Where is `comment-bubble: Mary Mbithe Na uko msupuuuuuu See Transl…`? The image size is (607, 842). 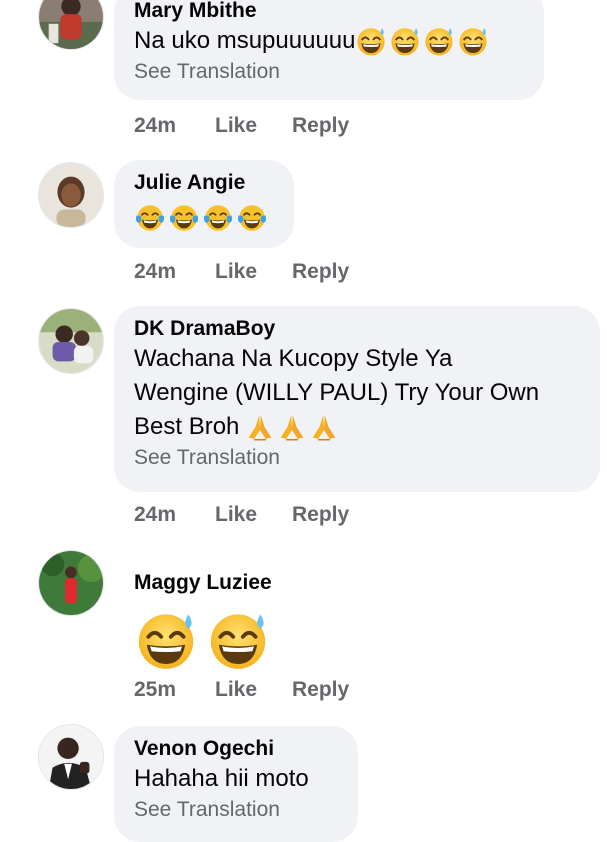
comment-bubble: Mary Mbithe Na uko msupuuuuuu See Transl… is located at coordinates (329, 50).